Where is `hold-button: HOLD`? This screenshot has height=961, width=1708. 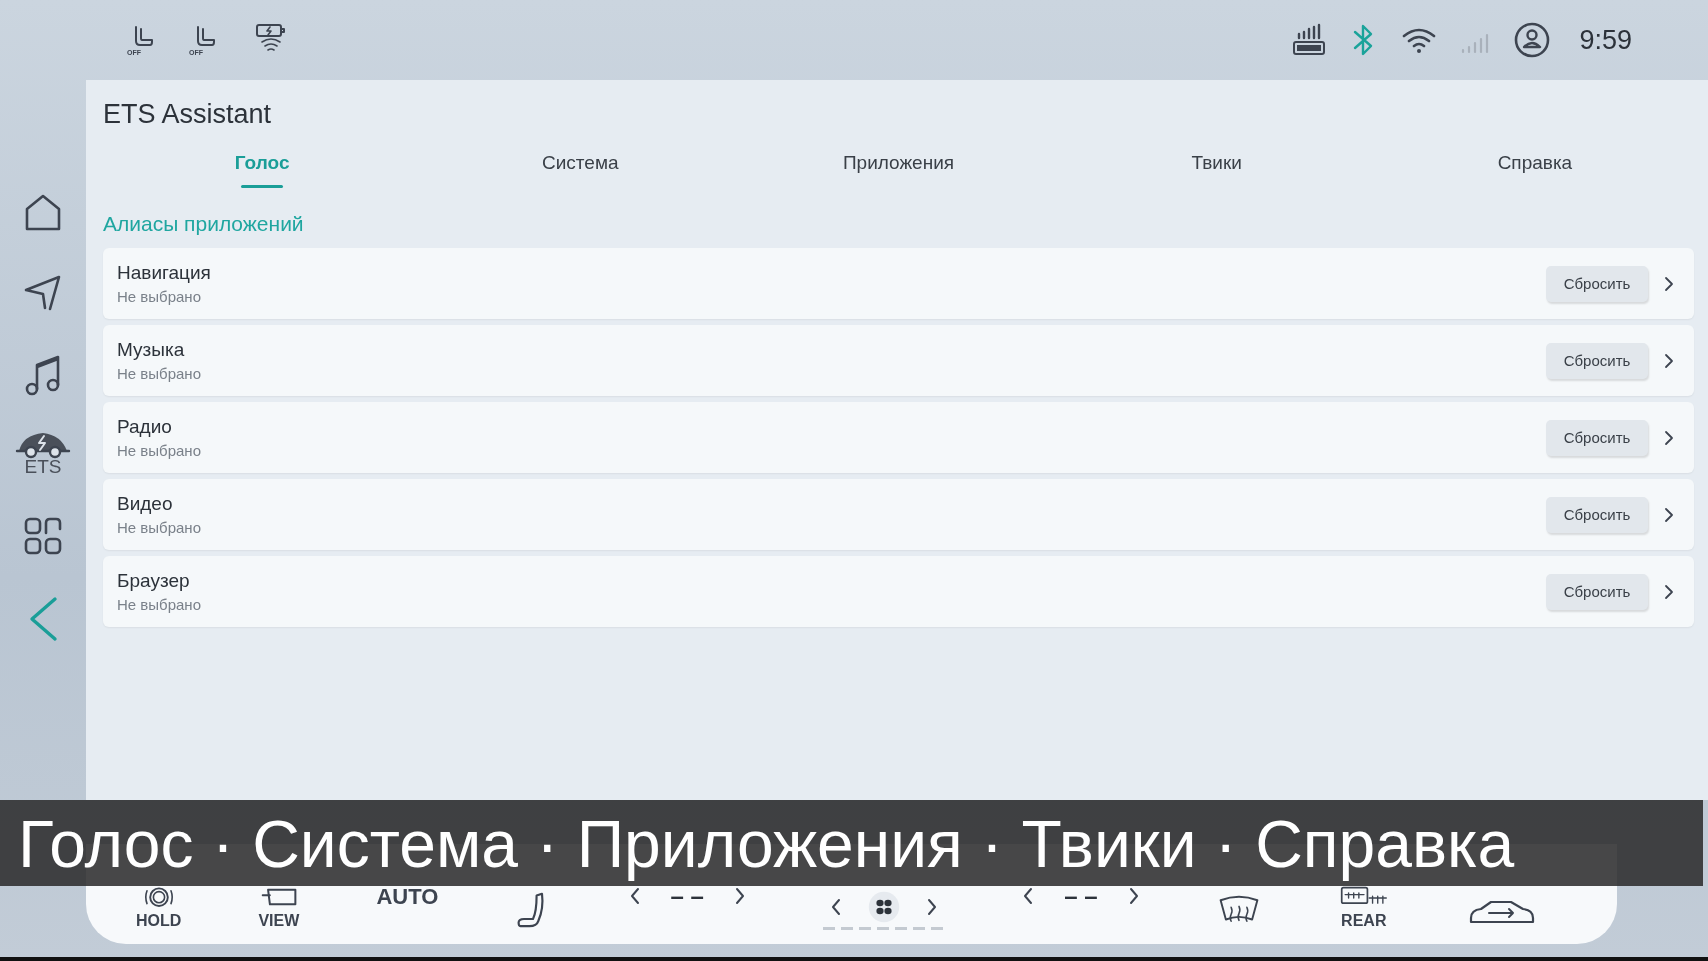
hold-button: HOLD is located at coordinates (159, 921).